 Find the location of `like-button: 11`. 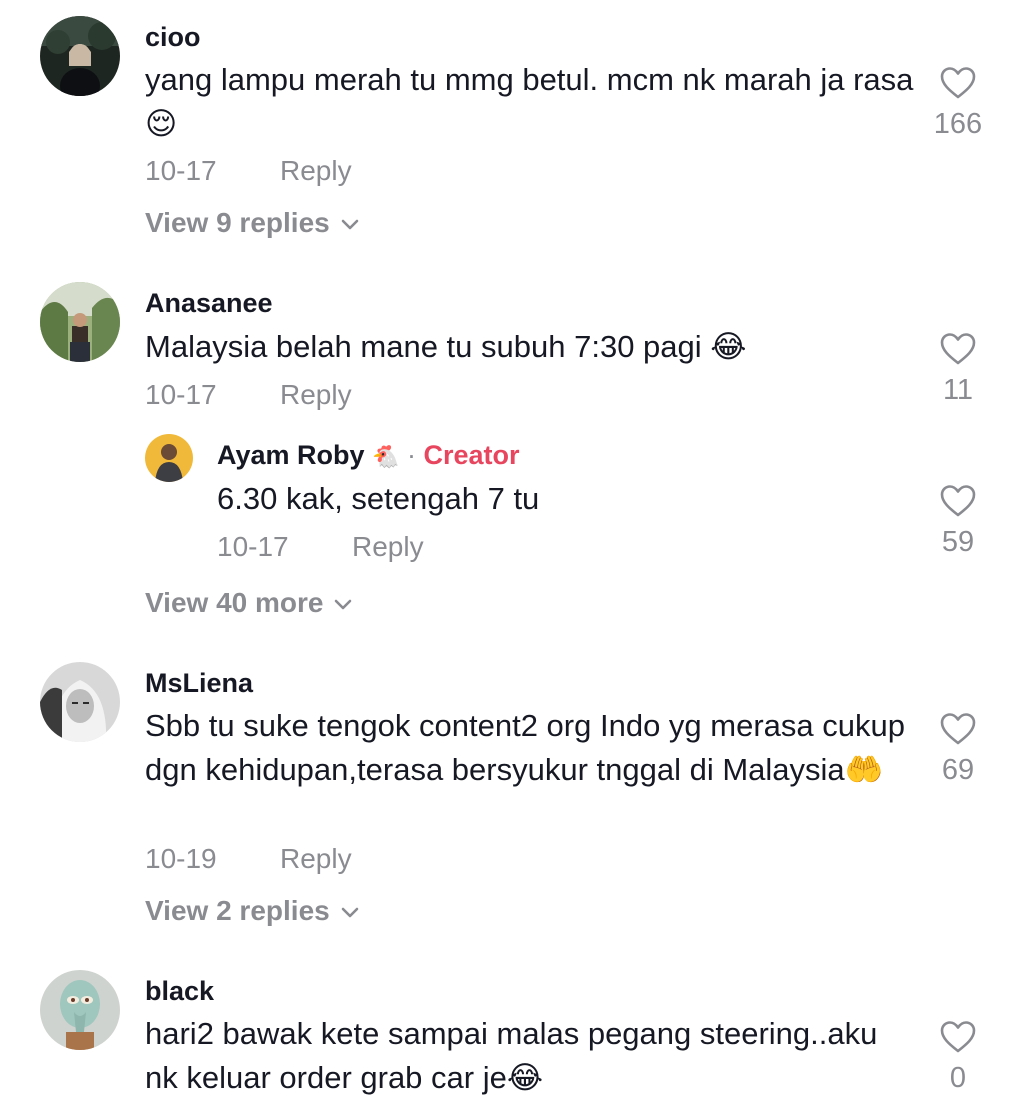

like-button: 11 is located at coordinates (958, 369).